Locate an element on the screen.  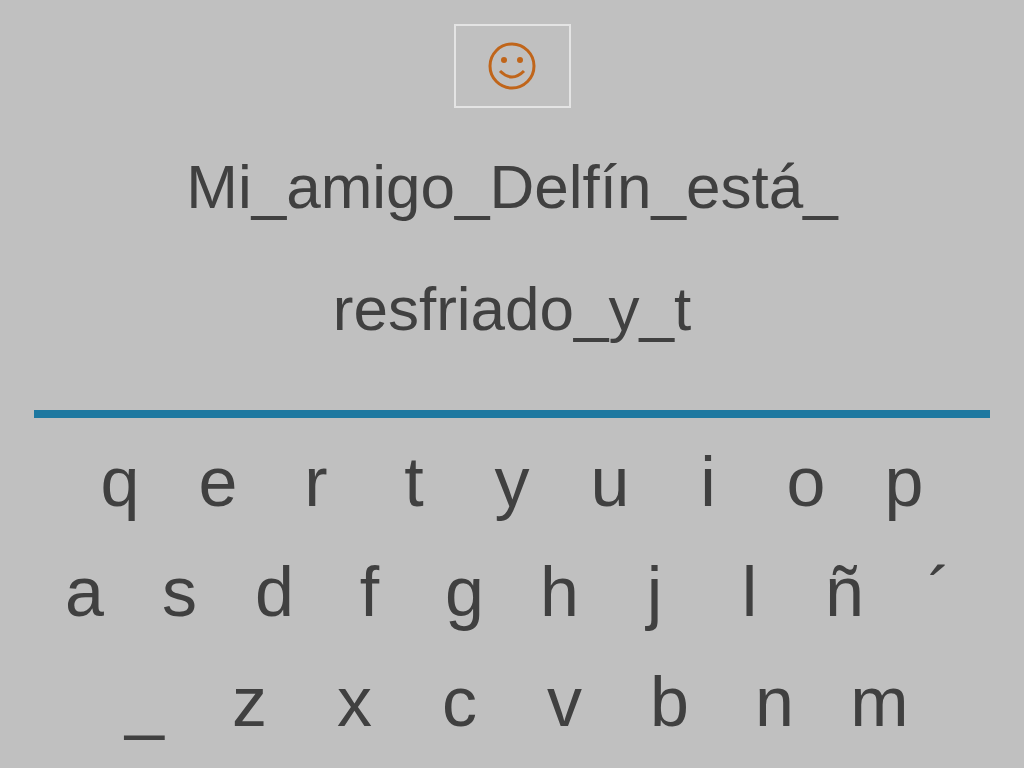
letter-key: p is located at coordinates (904, 482).